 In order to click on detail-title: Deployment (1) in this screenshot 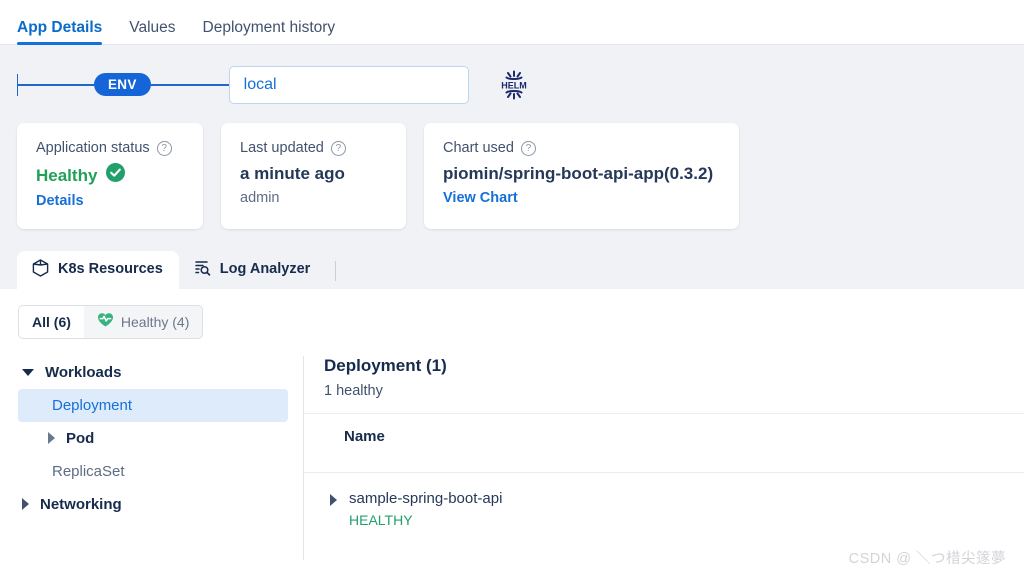, I will do `click(385, 365)`.